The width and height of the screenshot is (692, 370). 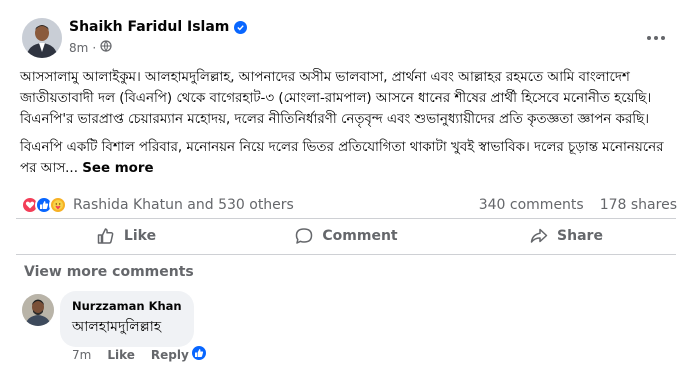 What do you see at coordinates (127, 306) in the screenshot?
I see `commenter-name: Nurzzaman Khan` at bounding box center [127, 306].